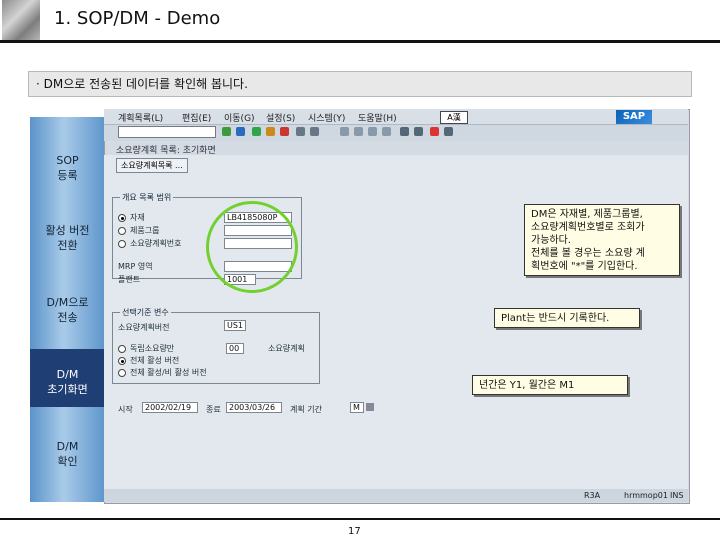 This screenshot has width=720, height=540. I want to click on status-mode: INS, so click(677, 495).